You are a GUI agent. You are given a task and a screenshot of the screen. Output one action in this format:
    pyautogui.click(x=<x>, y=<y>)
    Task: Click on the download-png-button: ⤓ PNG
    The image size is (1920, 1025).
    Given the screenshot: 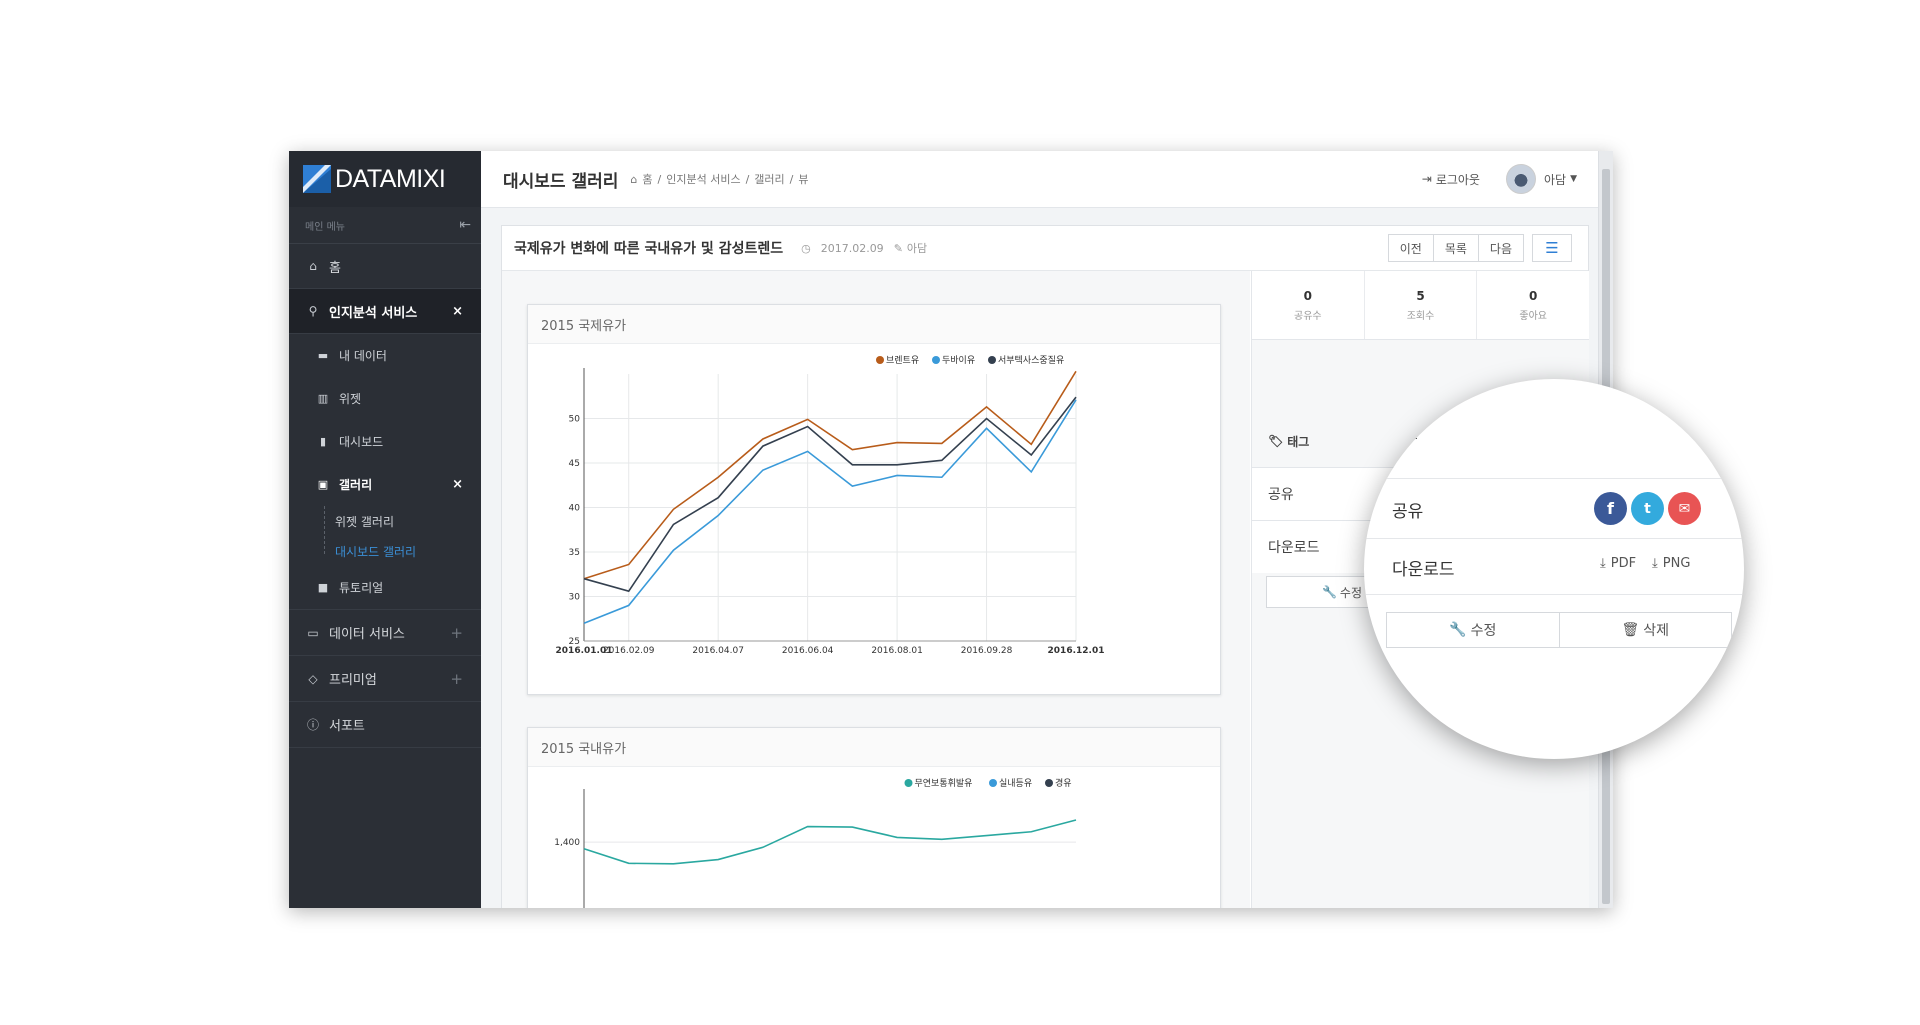 What is the action you would take?
    pyautogui.click(x=1671, y=563)
    